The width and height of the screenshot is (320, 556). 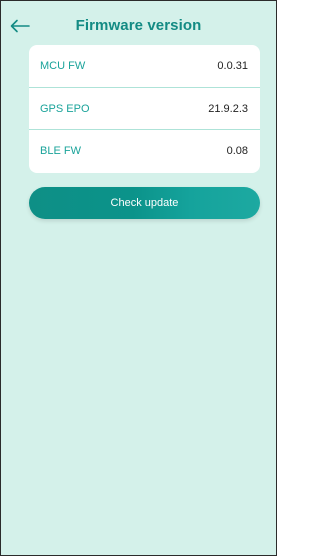 What do you see at coordinates (144, 66) in the screenshot?
I see `firmware-row-mcu: MCU FW 0.0.31` at bounding box center [144, 66].